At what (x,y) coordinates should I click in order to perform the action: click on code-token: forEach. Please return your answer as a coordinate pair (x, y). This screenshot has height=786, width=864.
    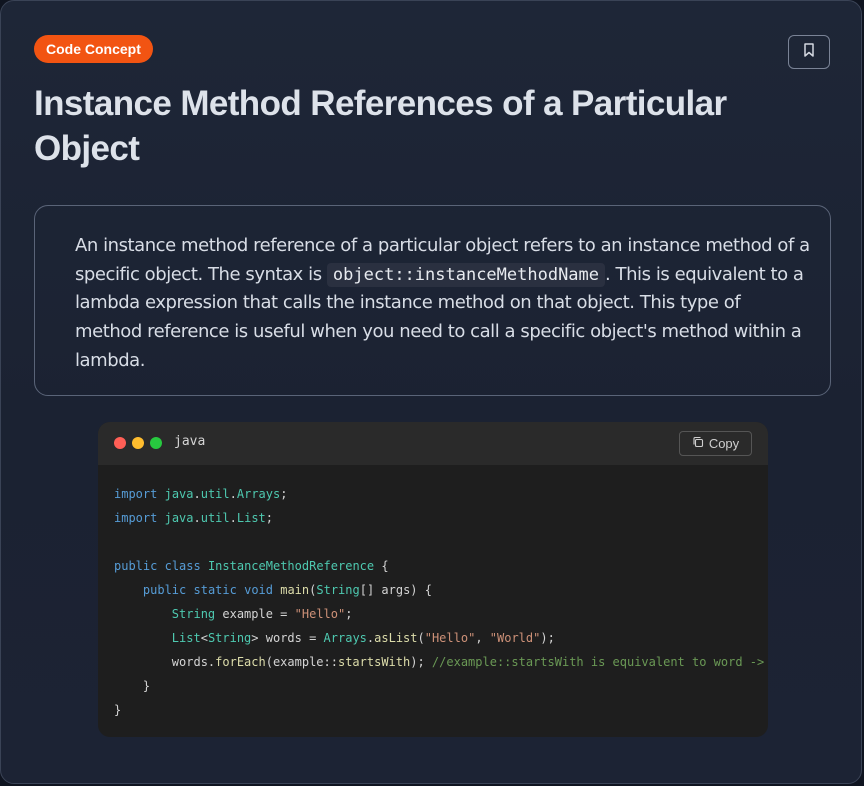
    Looking at the image, I should click on (240, 662).